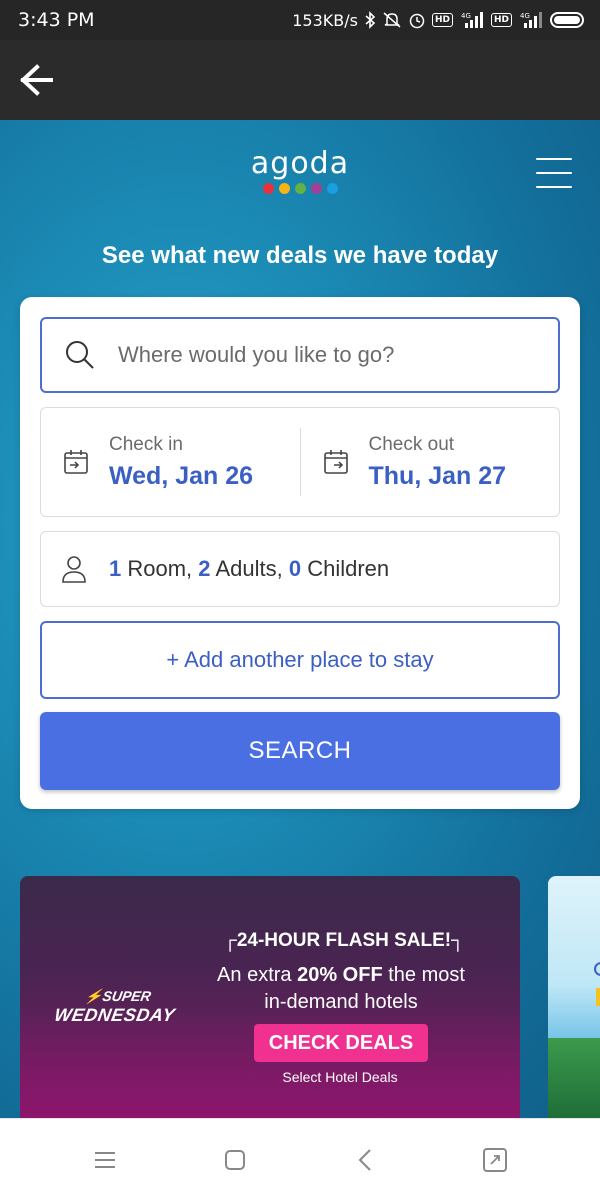 Image resolution: width=600 pixels, height=1200 pixels. Describe the element at coordinates (300, 163) in the screenshot. I see `logo-text: agoda` at that location.